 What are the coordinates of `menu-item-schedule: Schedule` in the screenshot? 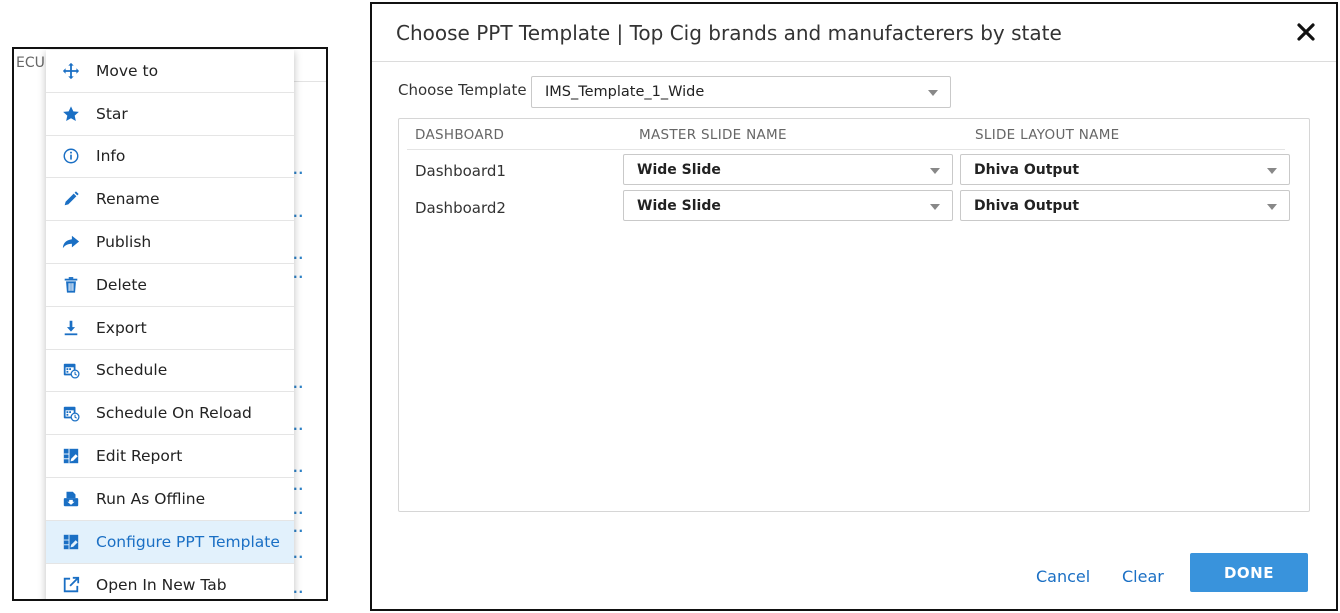 It's located at (170, 371).